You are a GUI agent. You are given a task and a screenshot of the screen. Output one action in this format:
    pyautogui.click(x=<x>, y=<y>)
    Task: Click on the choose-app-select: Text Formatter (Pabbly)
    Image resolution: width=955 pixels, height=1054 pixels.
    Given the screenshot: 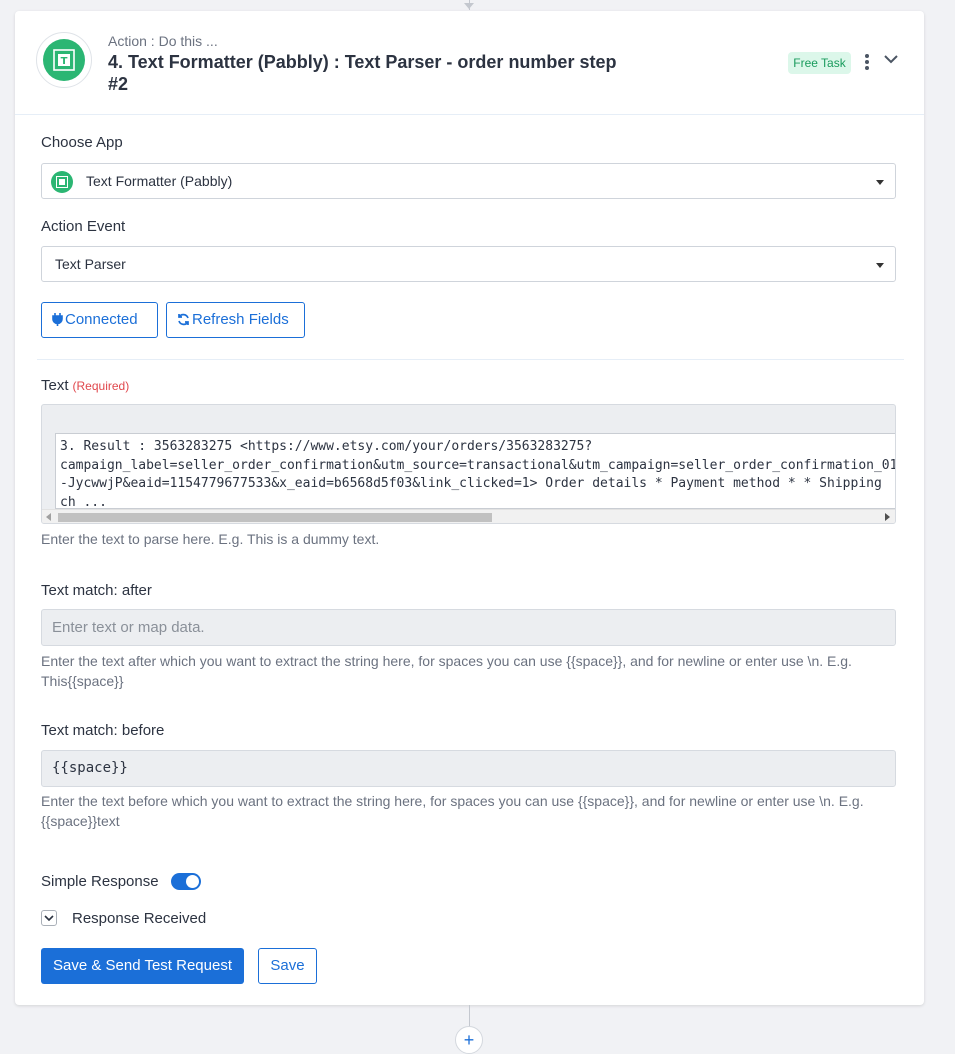 What is the action you would take?
    pyautogui.click(x=468, y=181)
    